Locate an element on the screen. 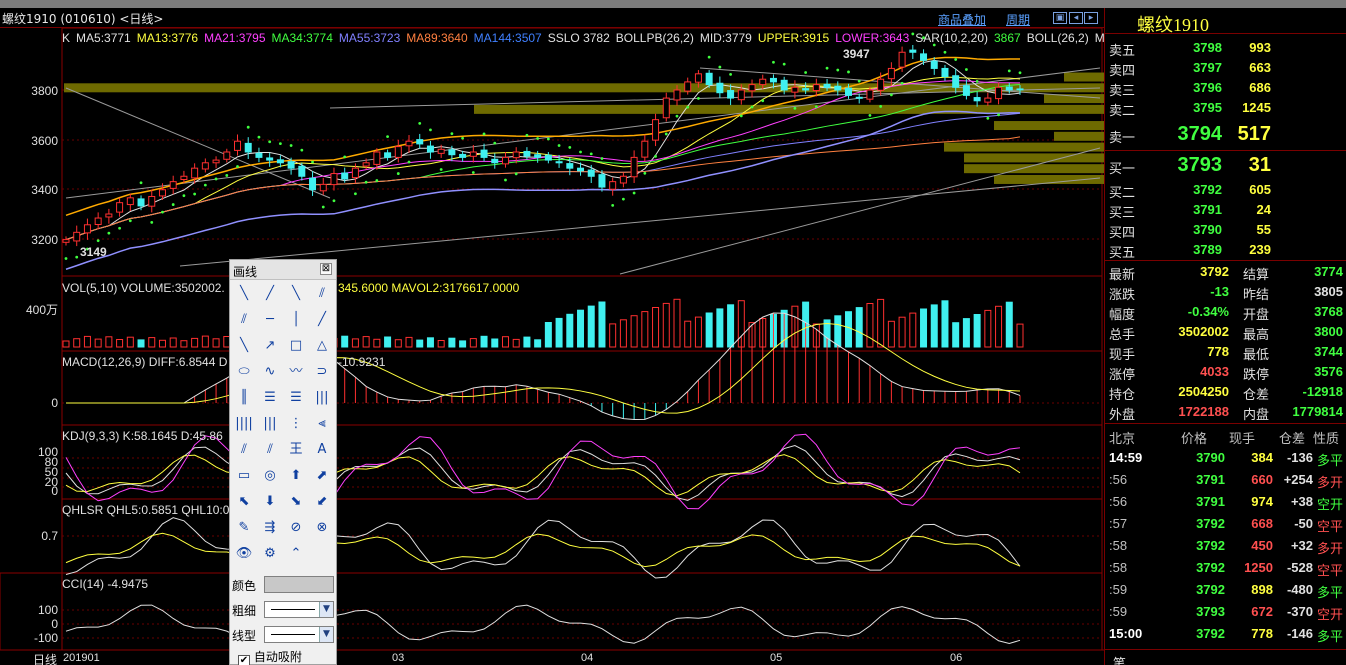 The width and height of the screenshot is (1346, 665). draw-tool-button: ⬊ is located at coordinates (296, 502).